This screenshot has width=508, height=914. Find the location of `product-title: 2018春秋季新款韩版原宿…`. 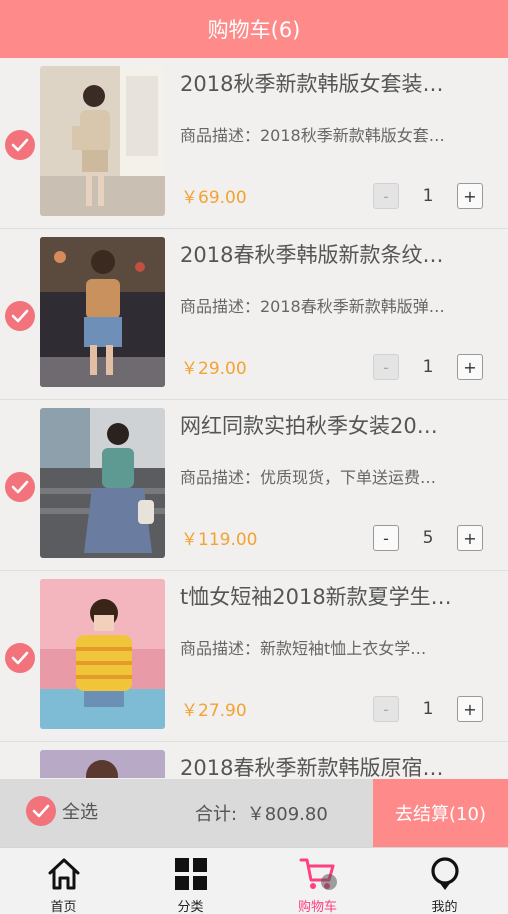

product-title: 2018春秋季新款韩版原宿… is located at coordinates (336, 765).